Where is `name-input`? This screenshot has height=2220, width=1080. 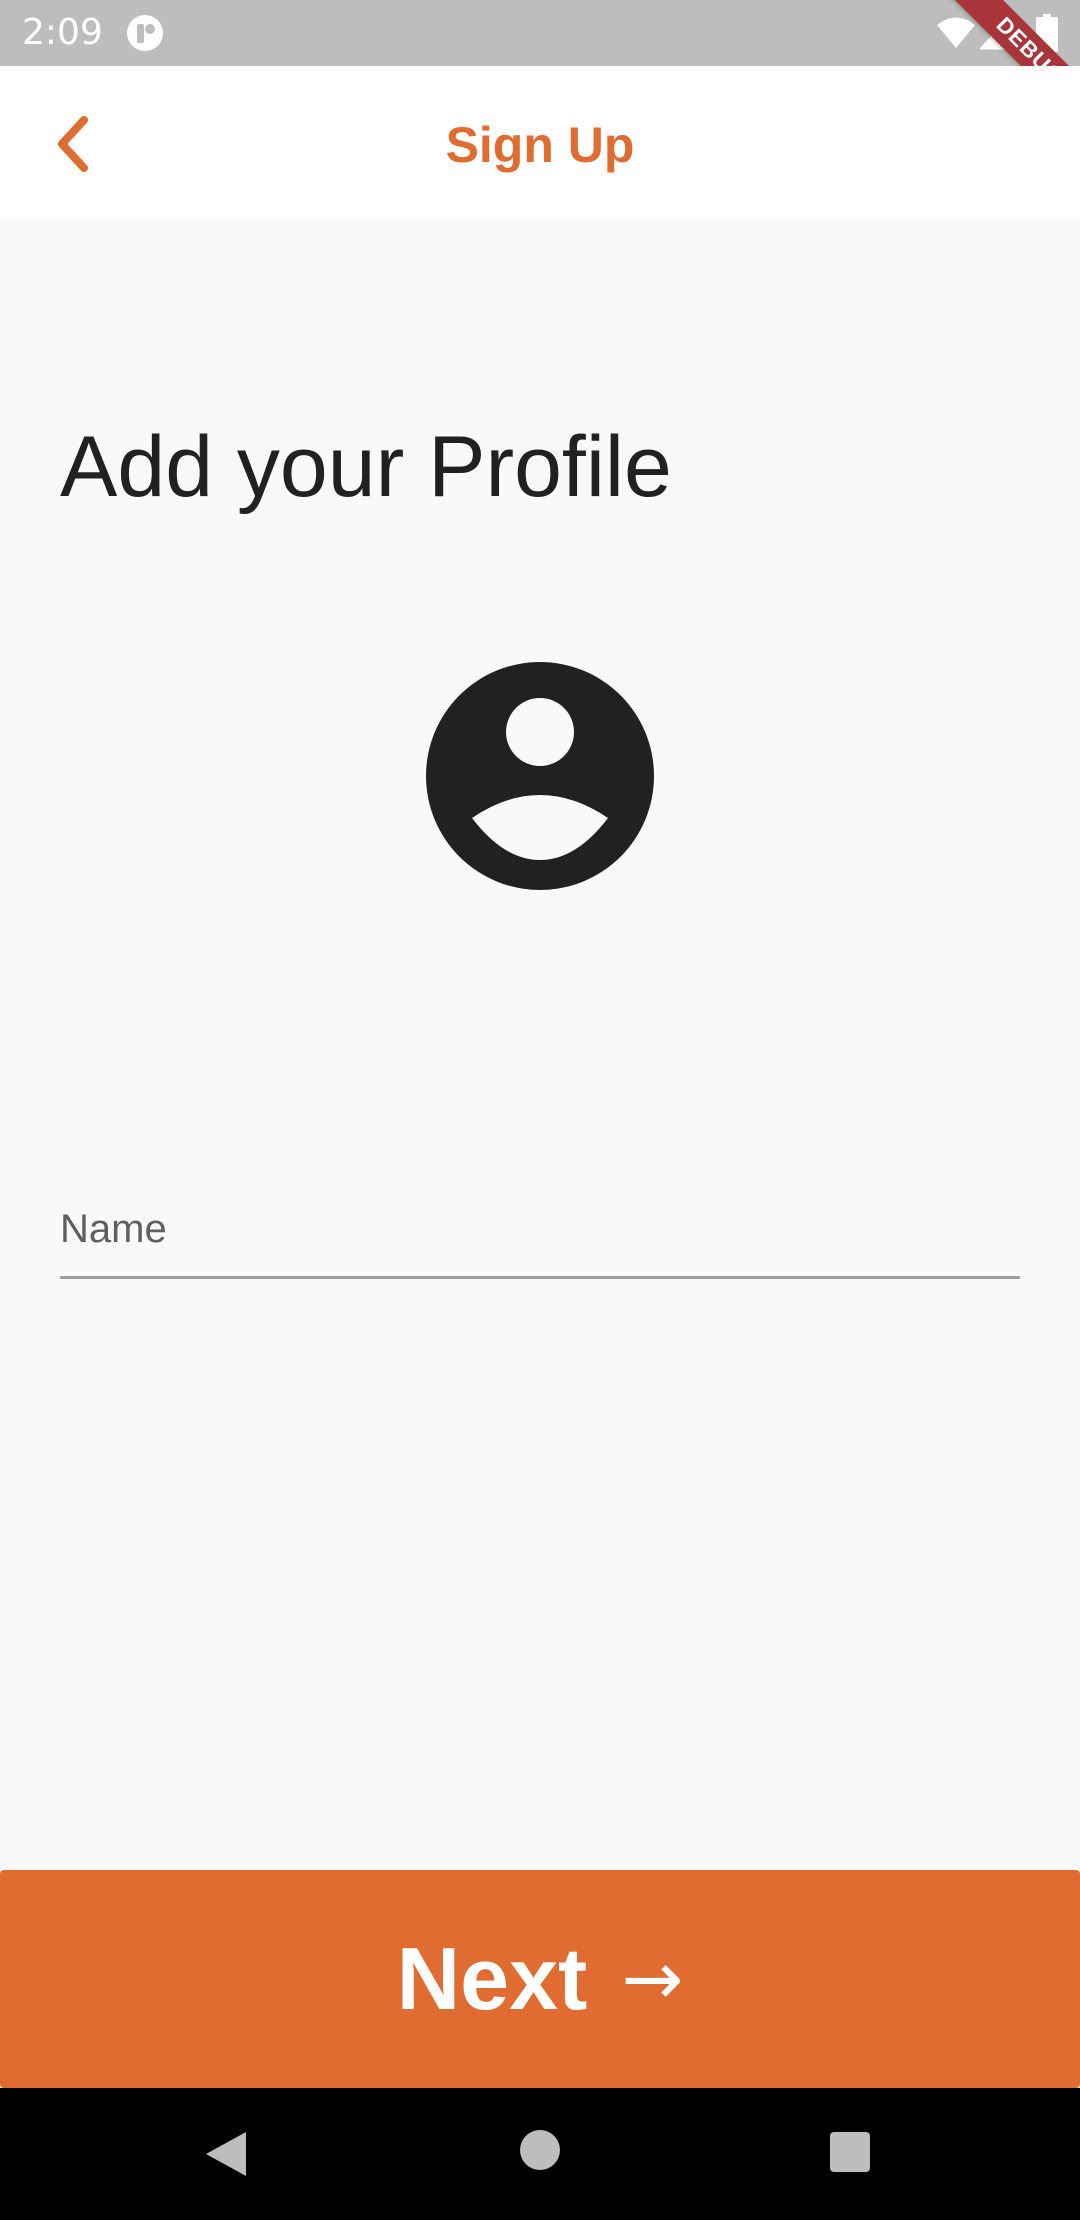
name-input is located at coordinates (540, 1219).